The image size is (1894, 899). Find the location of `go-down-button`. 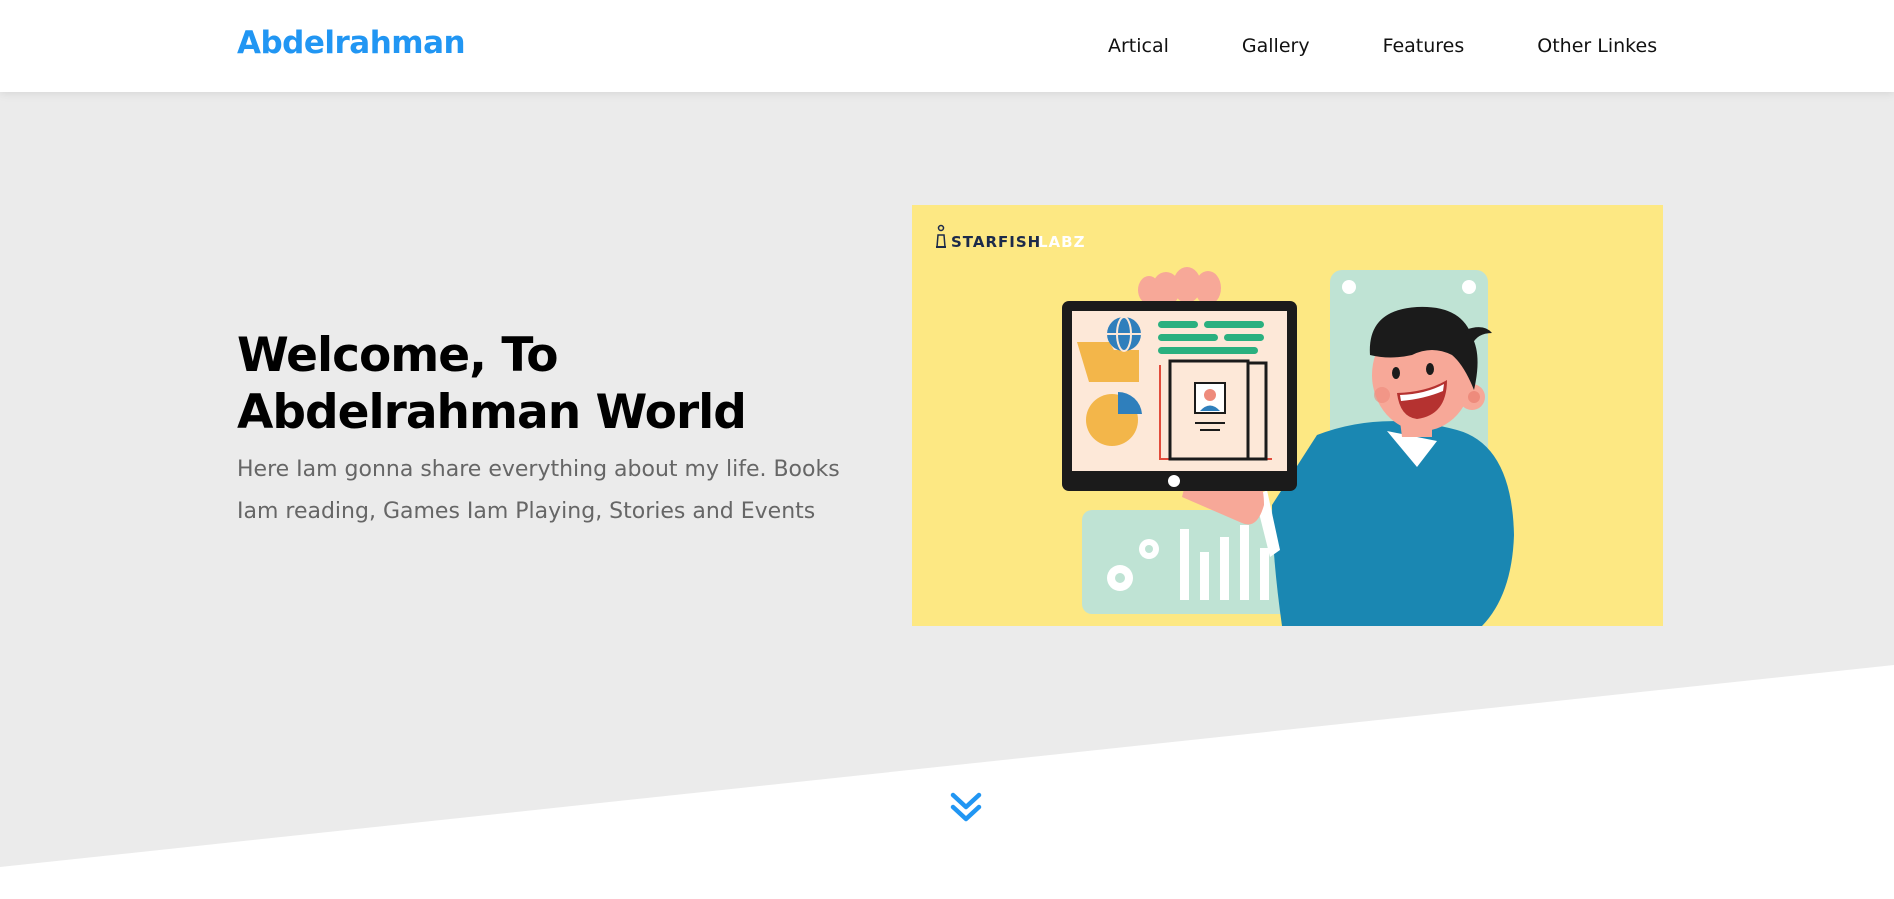

go-down-button is located at coordinates (966, 808).